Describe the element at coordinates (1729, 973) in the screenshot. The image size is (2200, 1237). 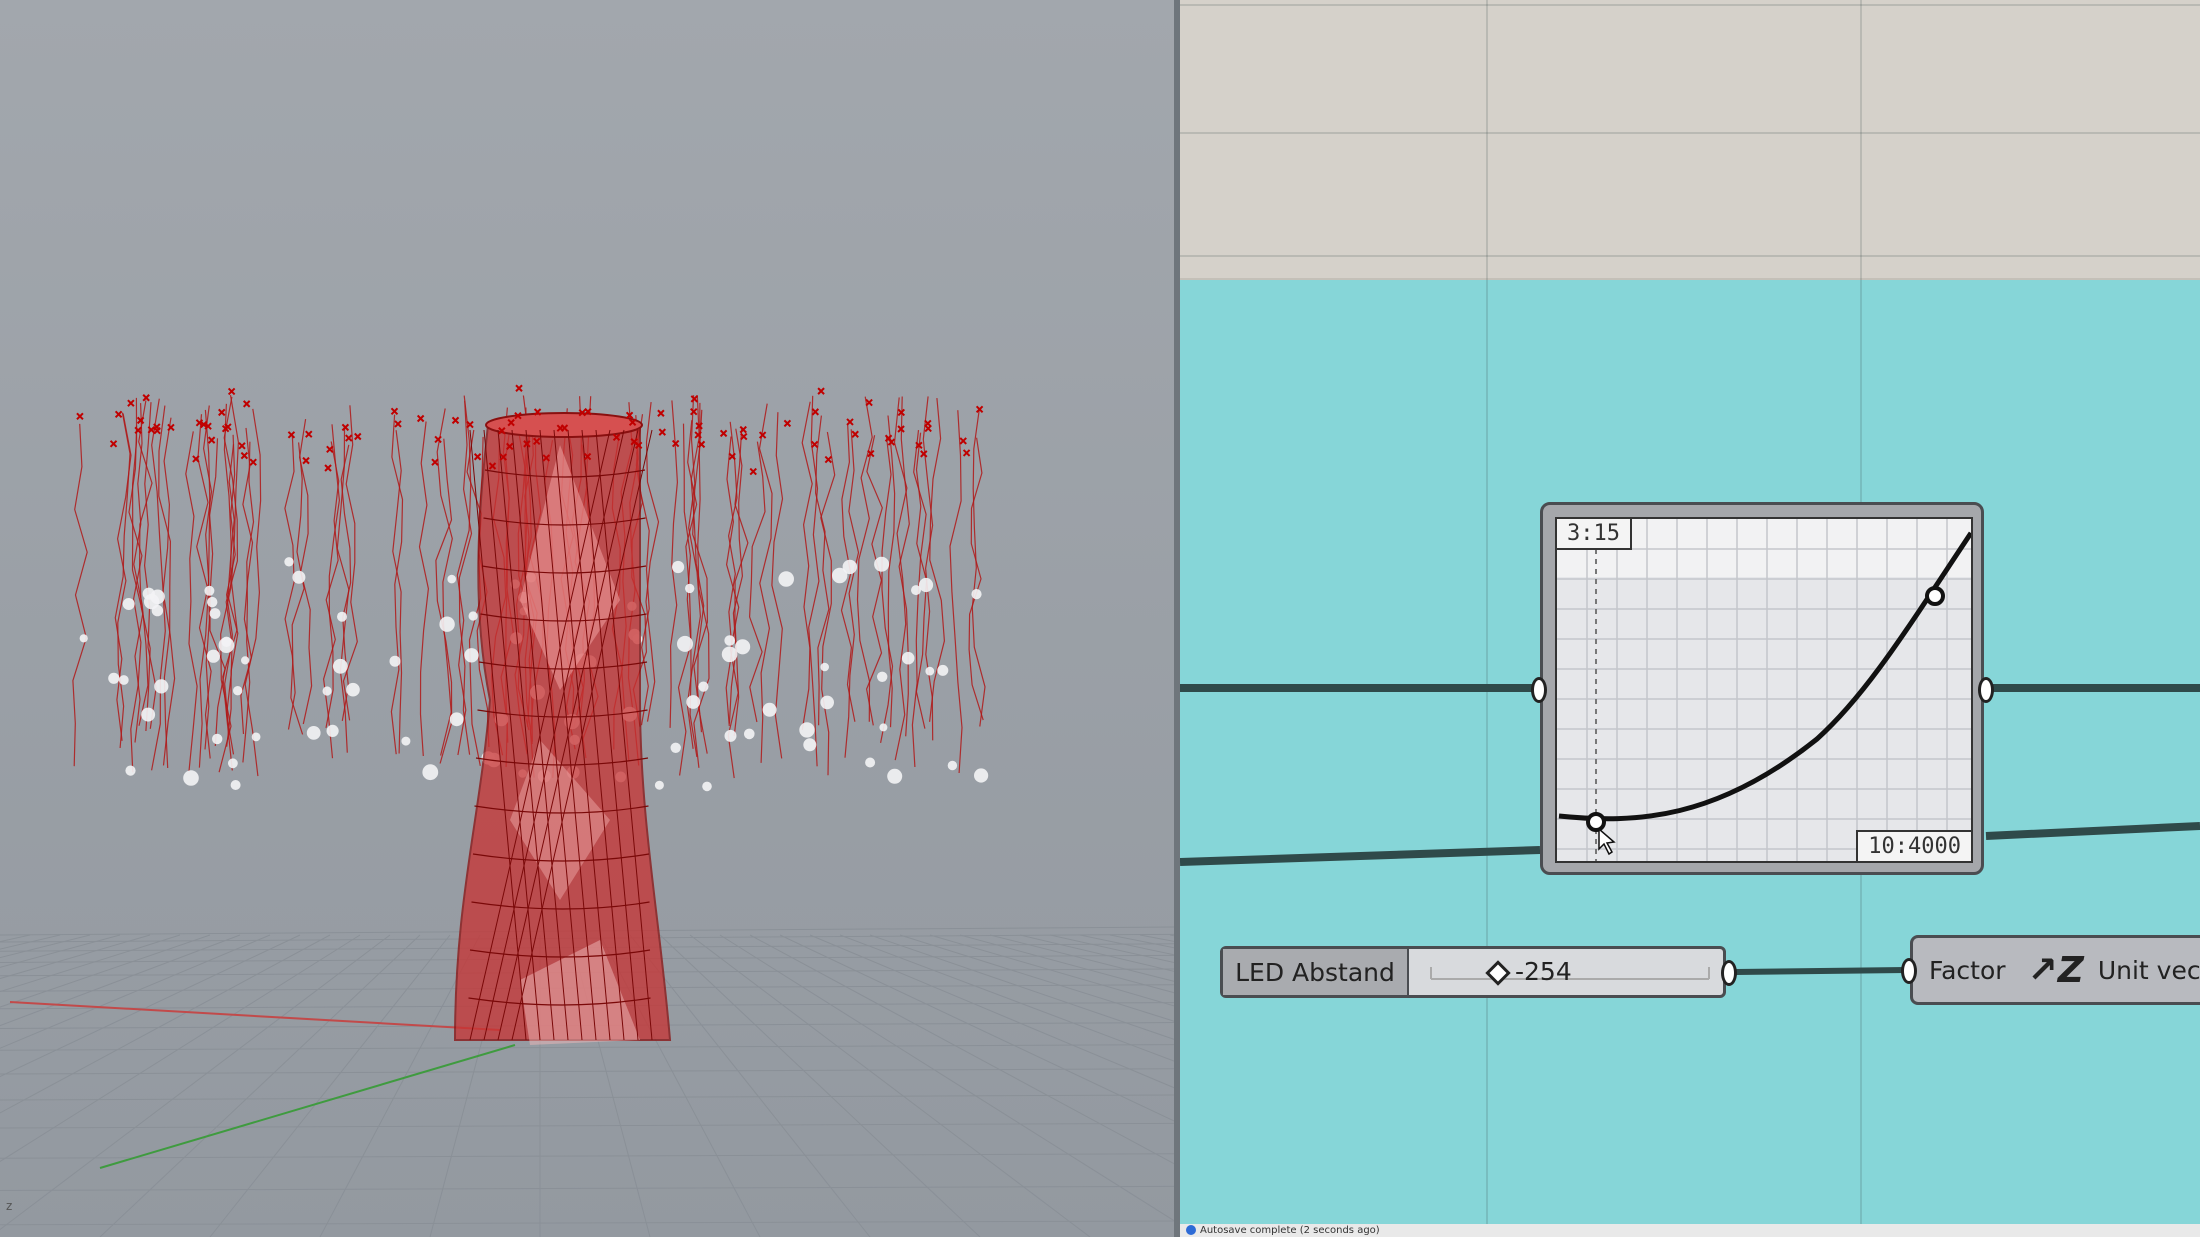
I see `slider-output-port` at that location.